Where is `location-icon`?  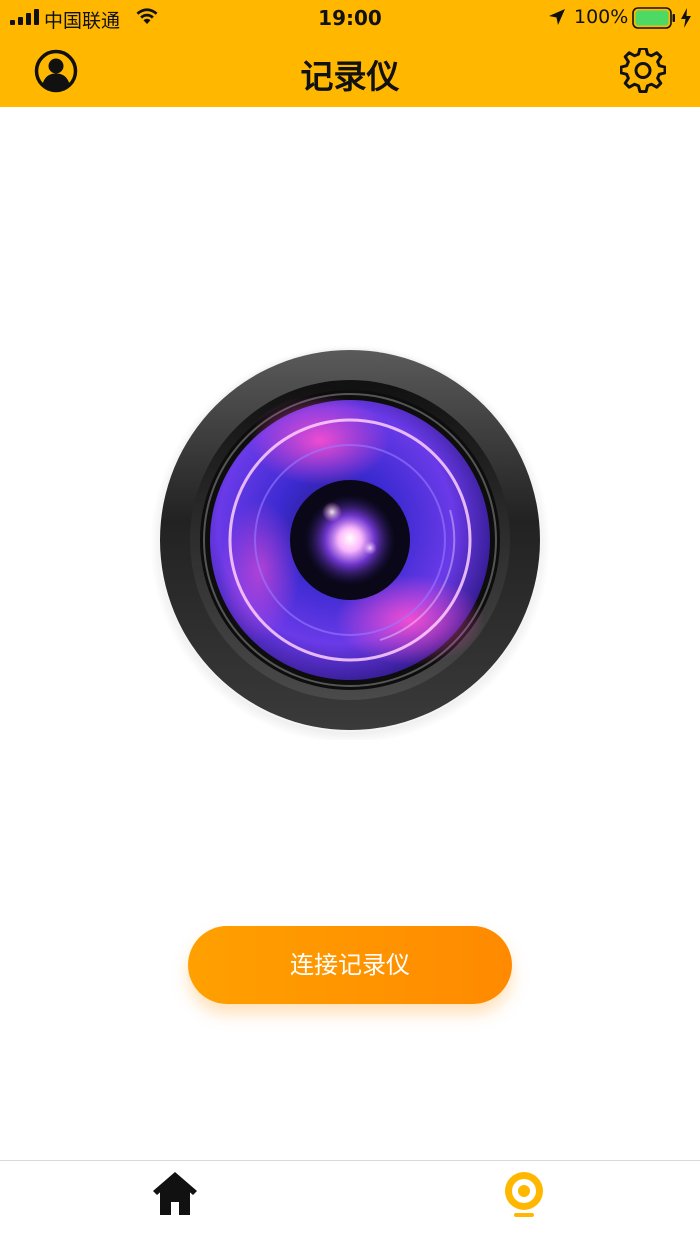 location-icon is located at coordinates (557, 17).